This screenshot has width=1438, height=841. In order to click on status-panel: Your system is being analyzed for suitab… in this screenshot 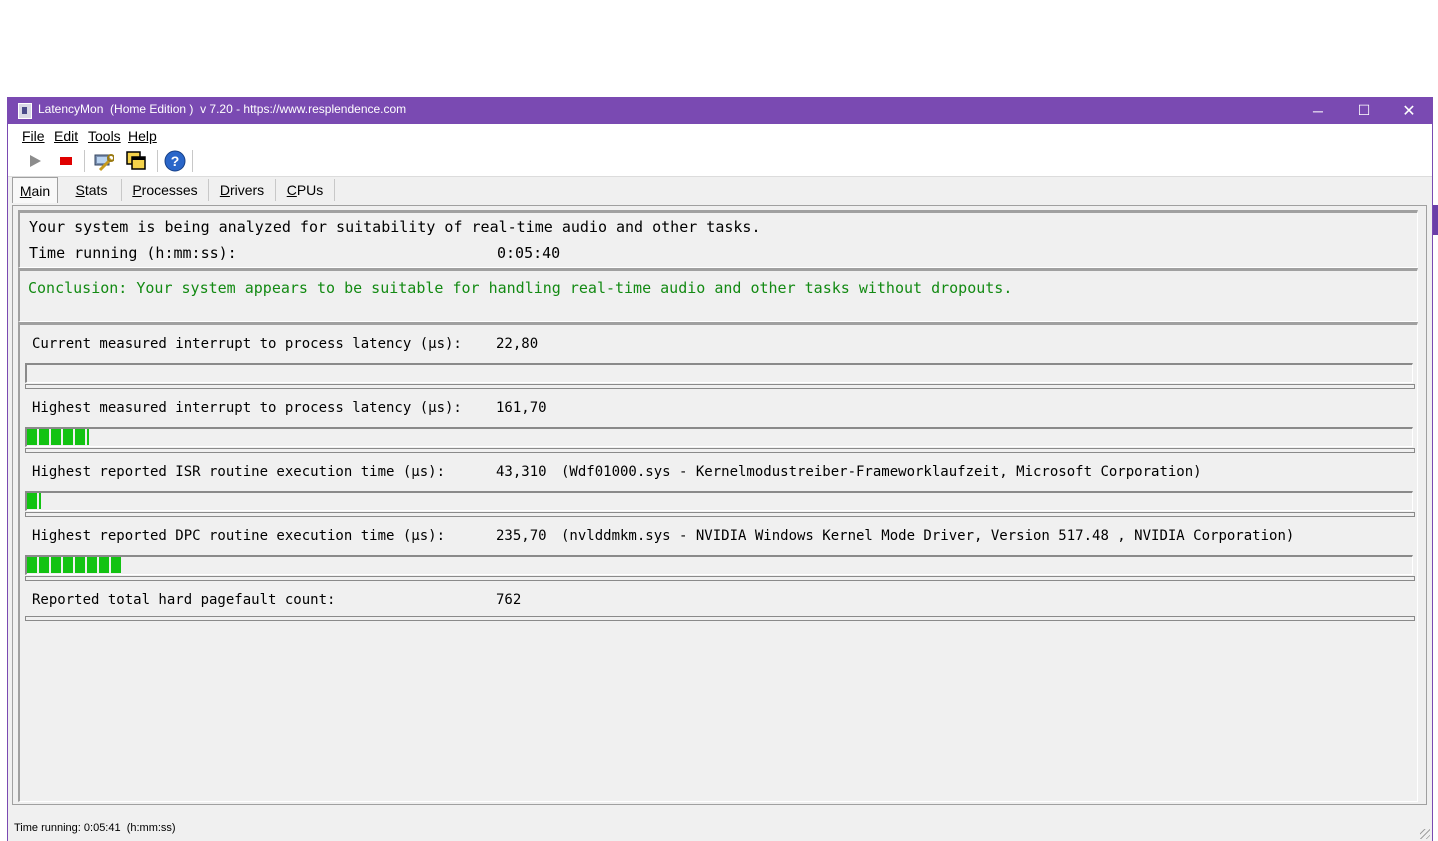, I will do `click(718, 239)`.